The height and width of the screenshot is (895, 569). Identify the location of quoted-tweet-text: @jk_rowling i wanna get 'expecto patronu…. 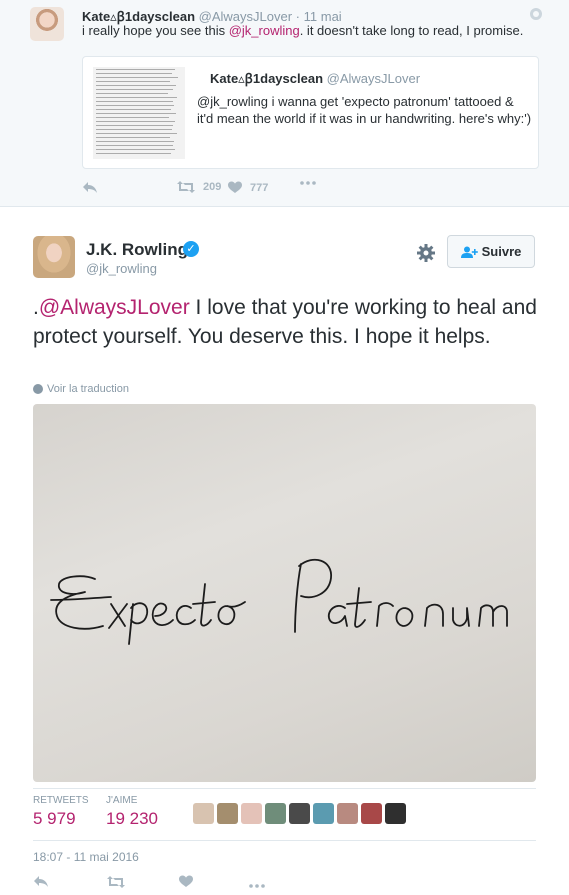
(364, 110).